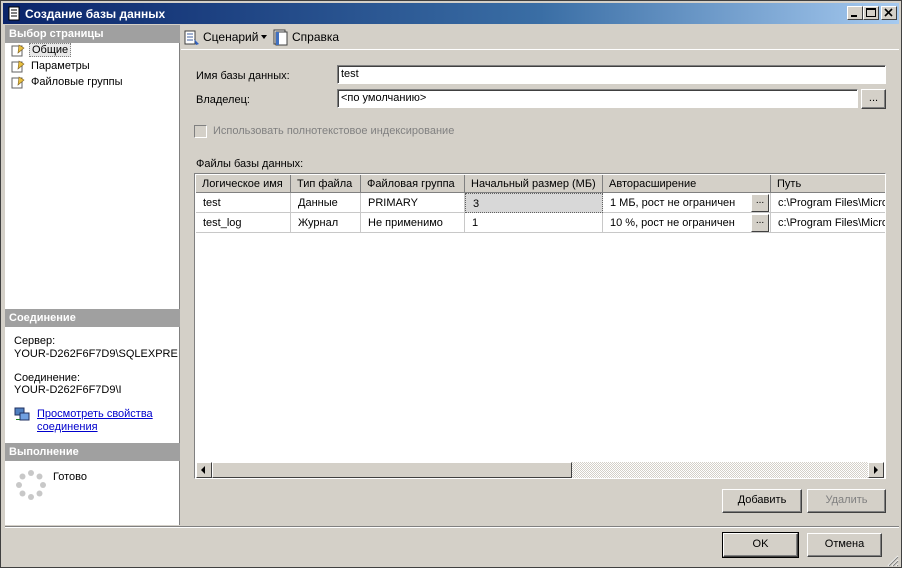 The height and width of the screenshot is (568, 902). What do you see at coordinates (611, 74) in the screenshot?
I see `db-name-input: test` at bounding box center [611, 74].